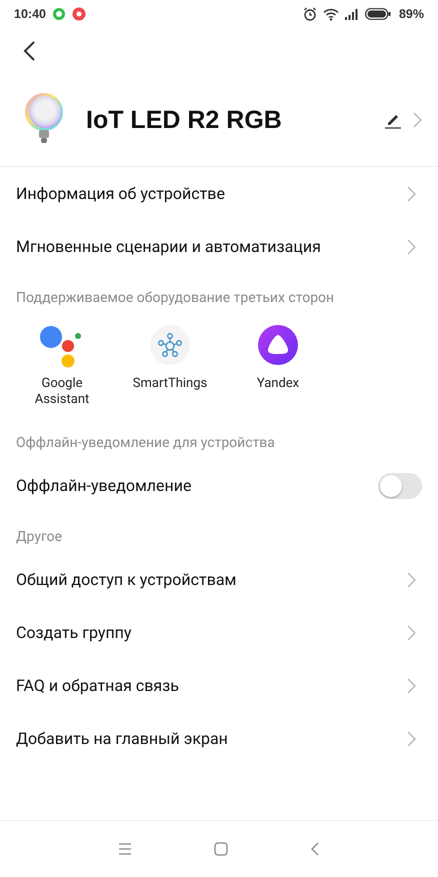  Describe the element at coordinates (219, 579) in the screenshot. I see `settings-item: Общий доступ к устройствам` at that location.